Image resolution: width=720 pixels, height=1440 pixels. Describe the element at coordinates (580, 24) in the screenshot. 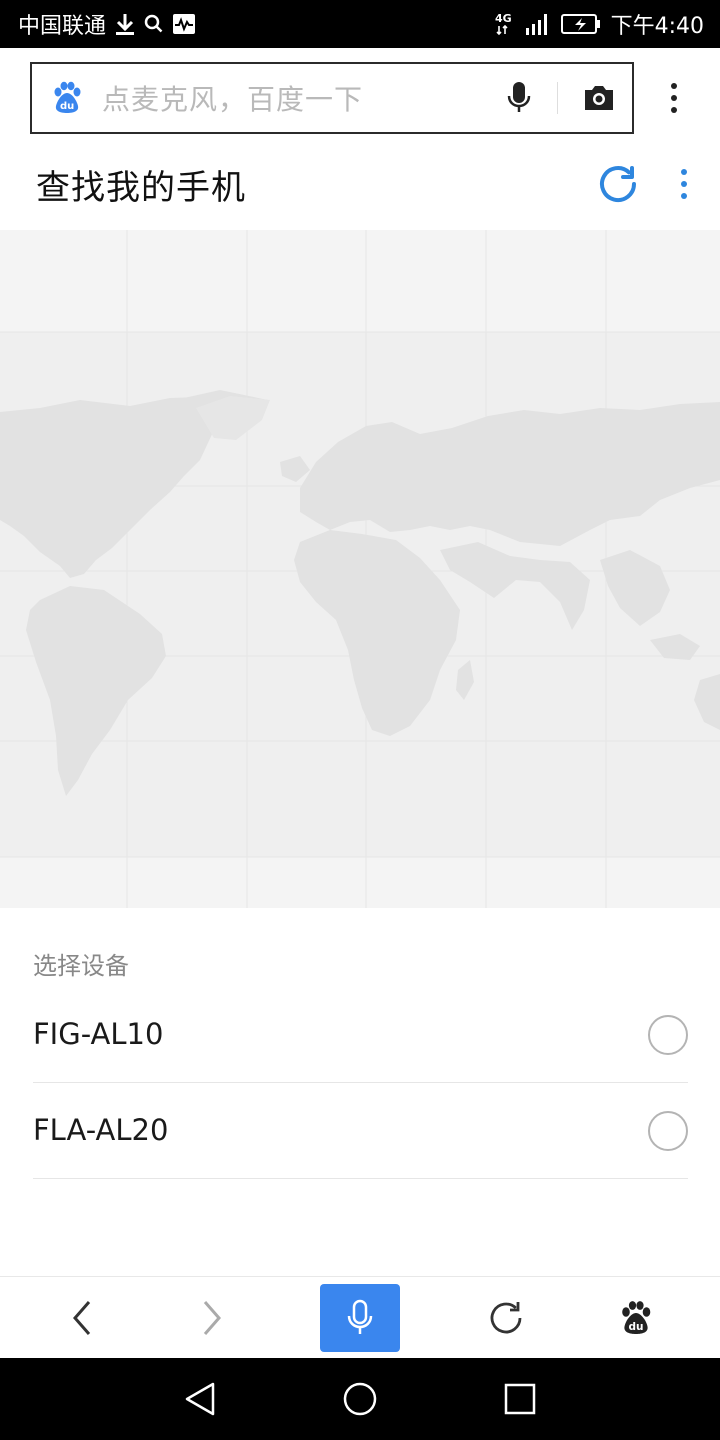

I see `battery-charging-icon` at that location.